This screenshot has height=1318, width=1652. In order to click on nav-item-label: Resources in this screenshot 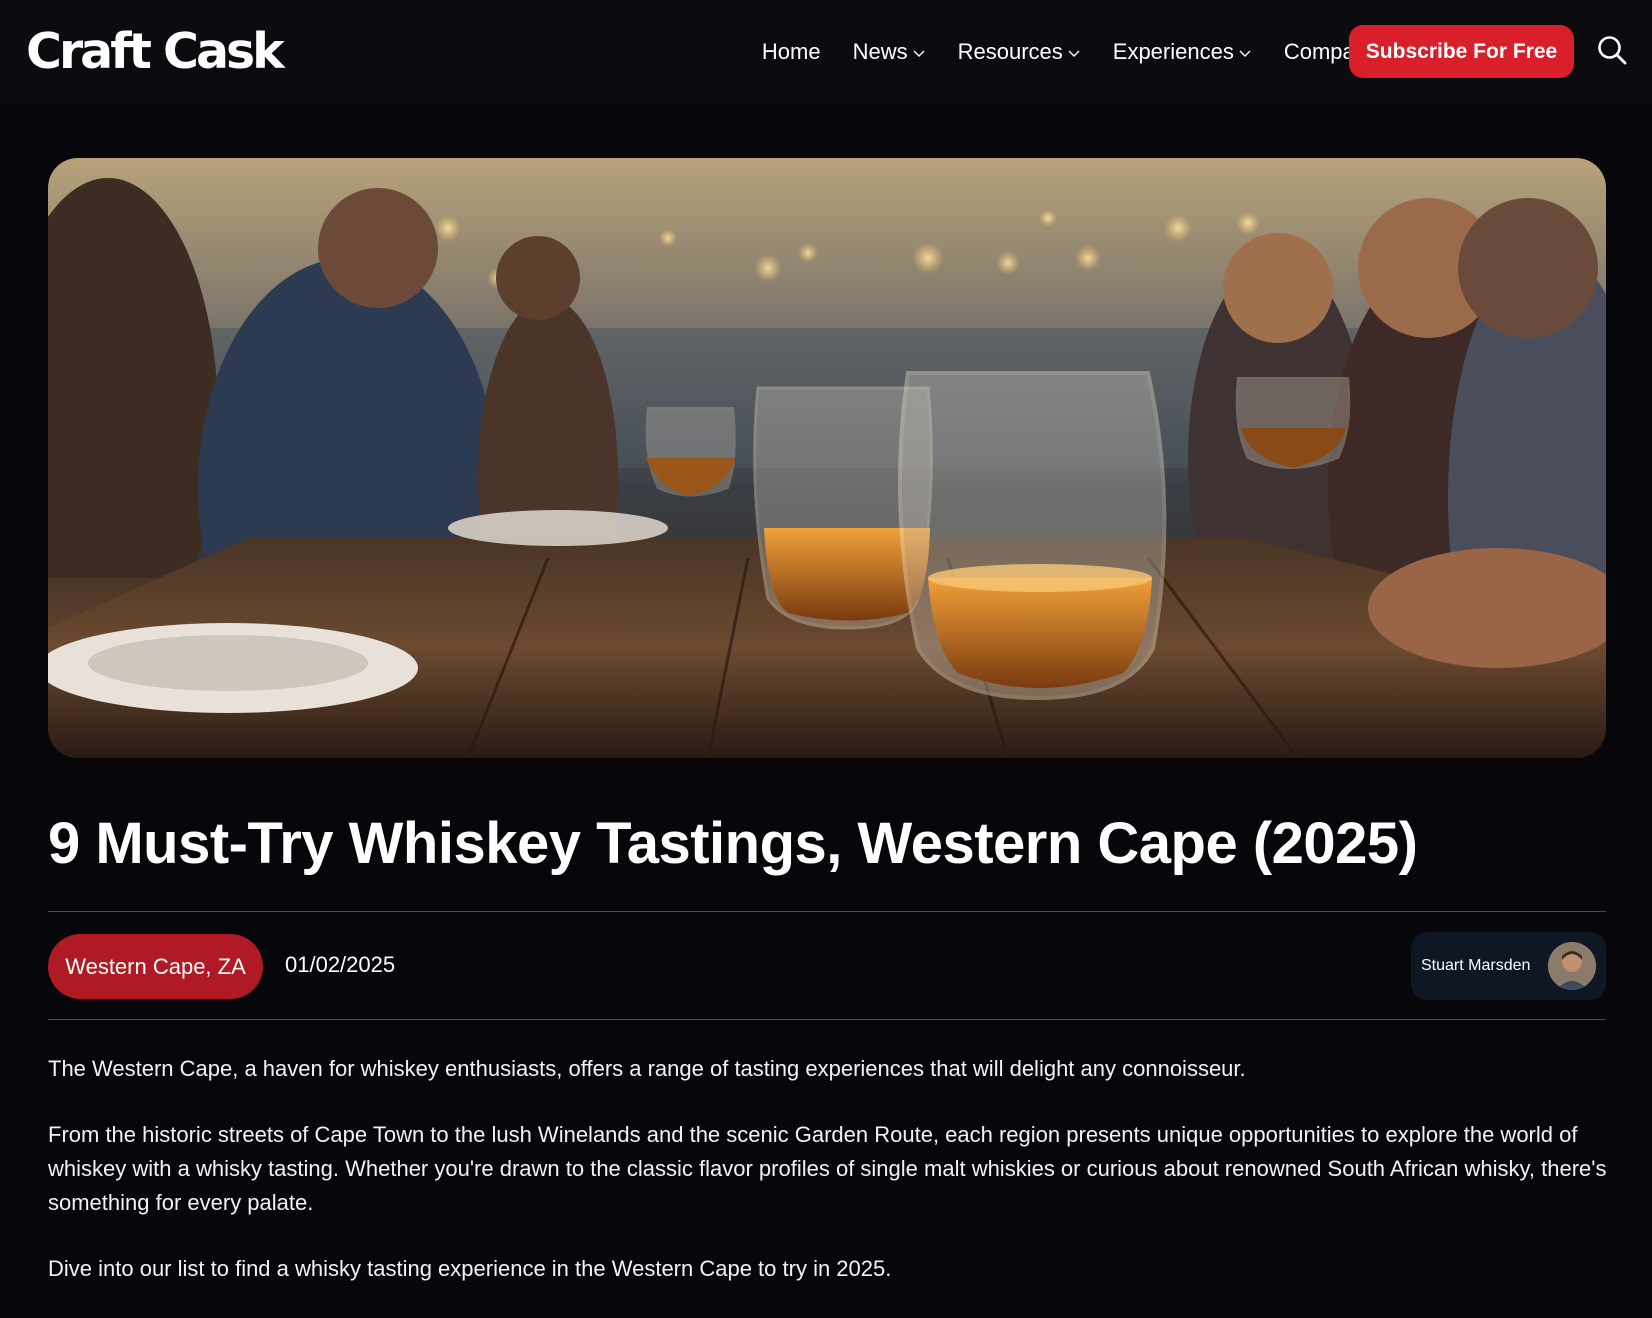, I will do `click(1010, 51)`.